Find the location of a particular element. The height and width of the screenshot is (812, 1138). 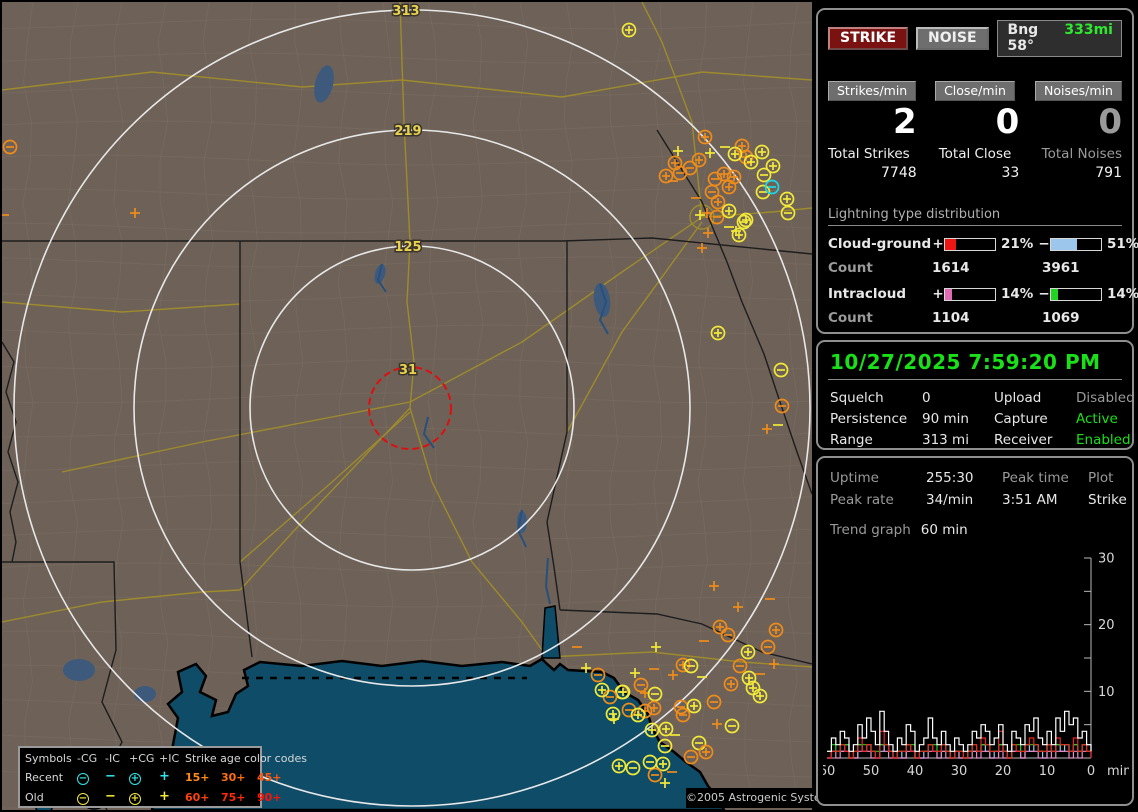

legend-neg-ic-label: -IC is located at coordinates (112, 758).